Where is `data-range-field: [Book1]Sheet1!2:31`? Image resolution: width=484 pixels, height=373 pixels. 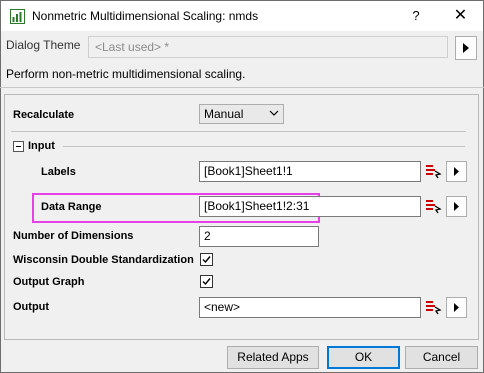 data-range-field: [Book1]Sheet1!2:31 is located at coordinates (310, 206).